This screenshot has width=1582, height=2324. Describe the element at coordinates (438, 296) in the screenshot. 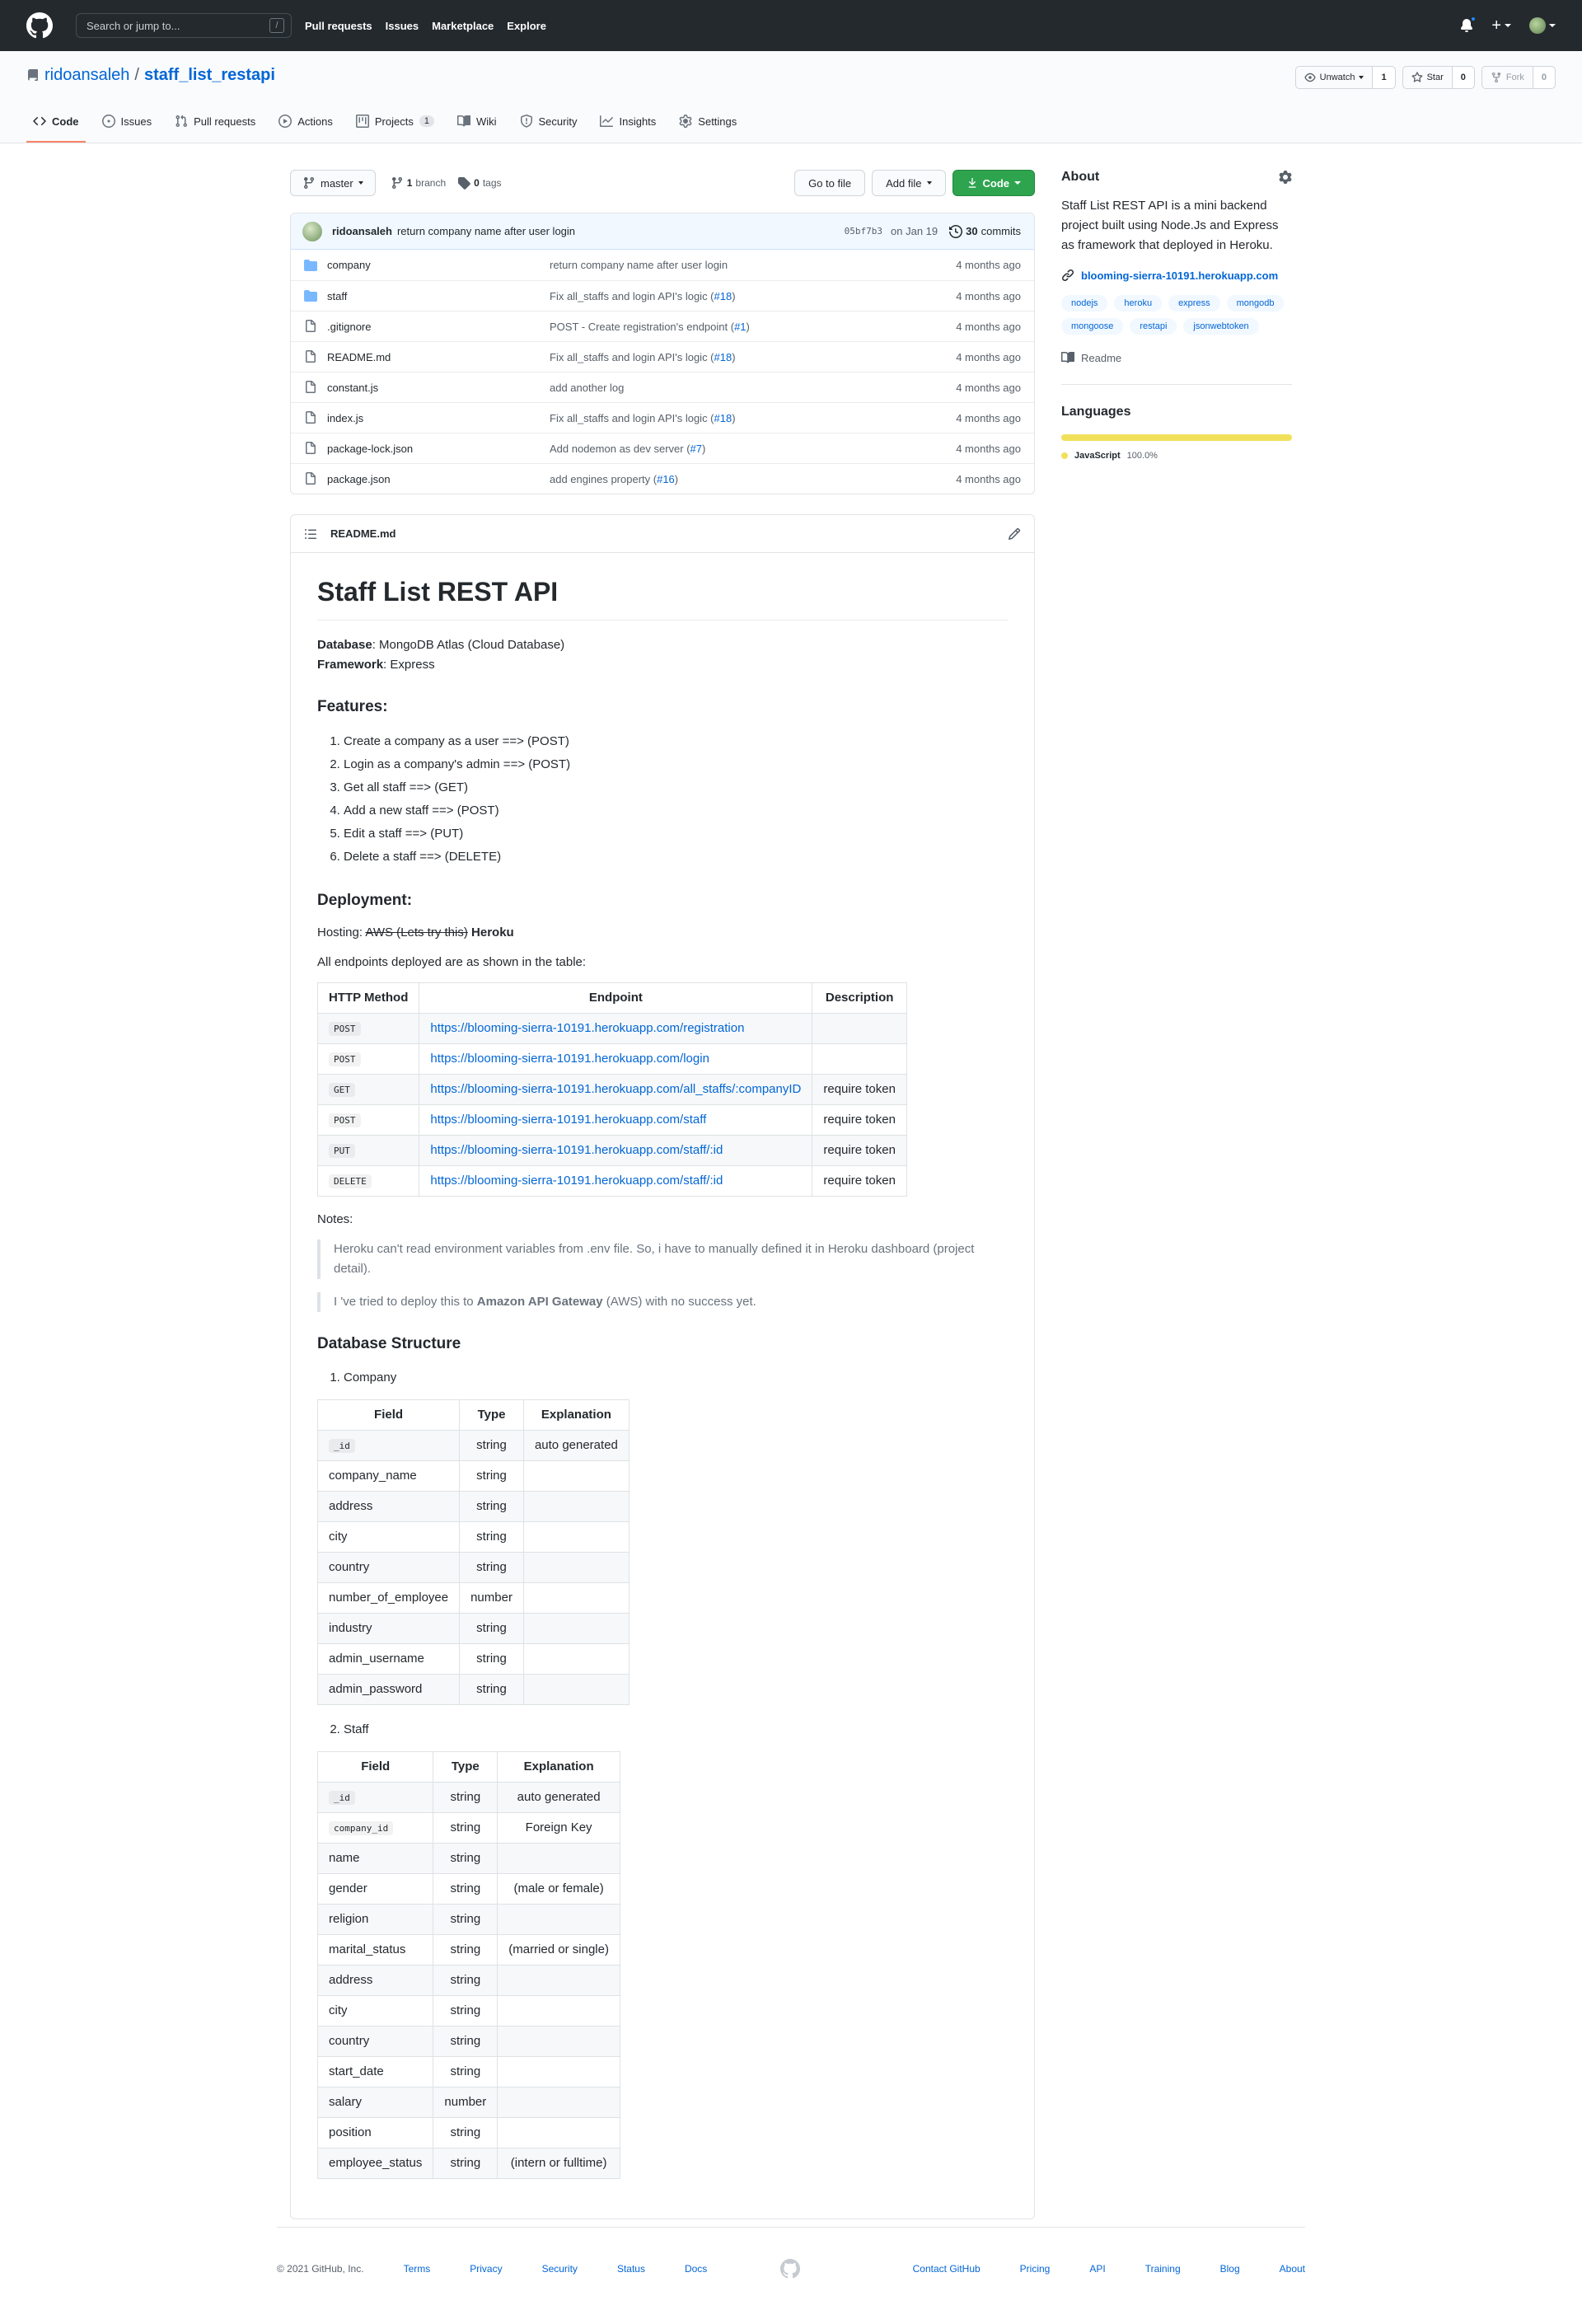

I see `file-name-link: staff` at that location.